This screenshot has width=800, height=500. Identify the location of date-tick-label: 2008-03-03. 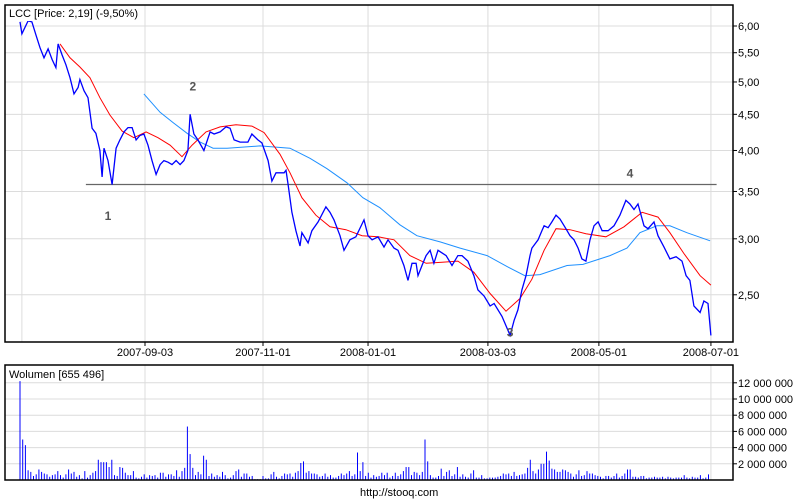
(488, 353).